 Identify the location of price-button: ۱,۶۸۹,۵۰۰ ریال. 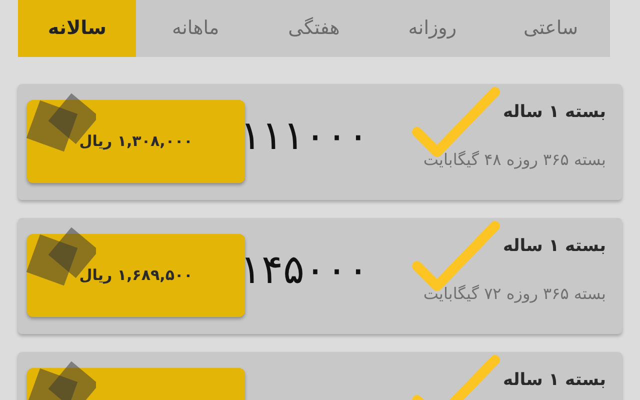
(136, 275).